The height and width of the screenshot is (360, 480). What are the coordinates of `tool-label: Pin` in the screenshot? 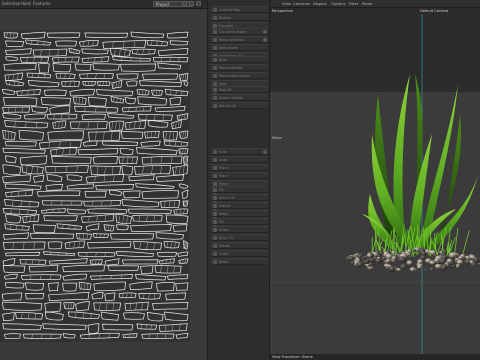 It's located at (222, 222).